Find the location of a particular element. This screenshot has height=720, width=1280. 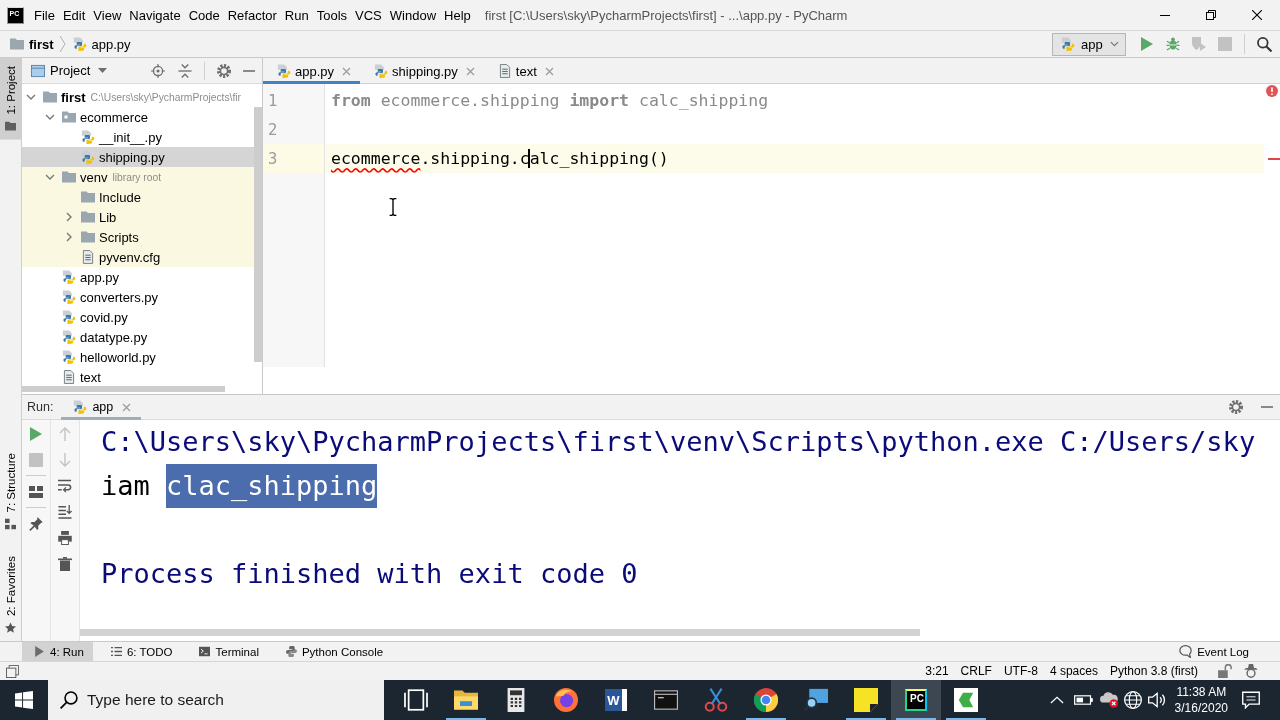

error-stripe-mark is located at coordinates (1274, 158).